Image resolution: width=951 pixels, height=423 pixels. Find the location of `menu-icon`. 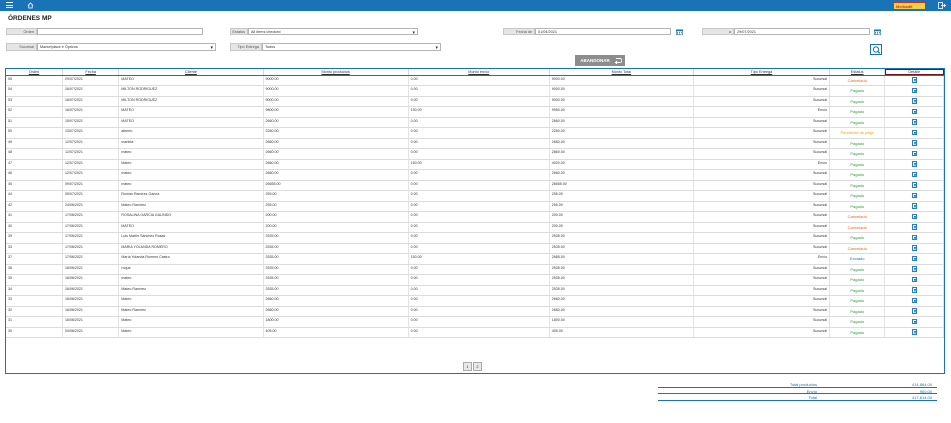

menu-icon is located at coordinates (9, 5).